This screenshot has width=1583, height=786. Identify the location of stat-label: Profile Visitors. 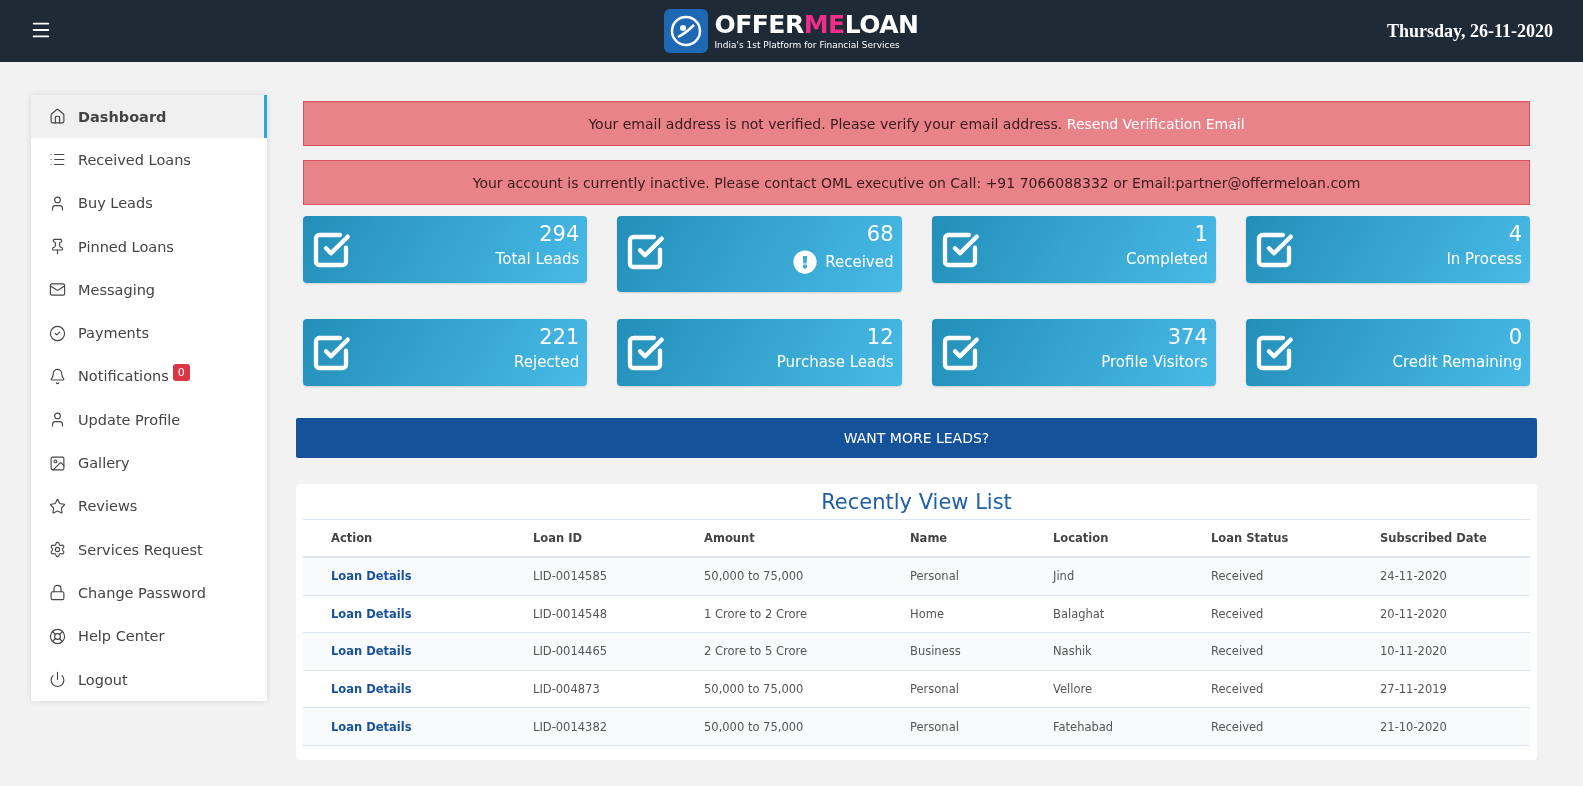
(1154, 362).